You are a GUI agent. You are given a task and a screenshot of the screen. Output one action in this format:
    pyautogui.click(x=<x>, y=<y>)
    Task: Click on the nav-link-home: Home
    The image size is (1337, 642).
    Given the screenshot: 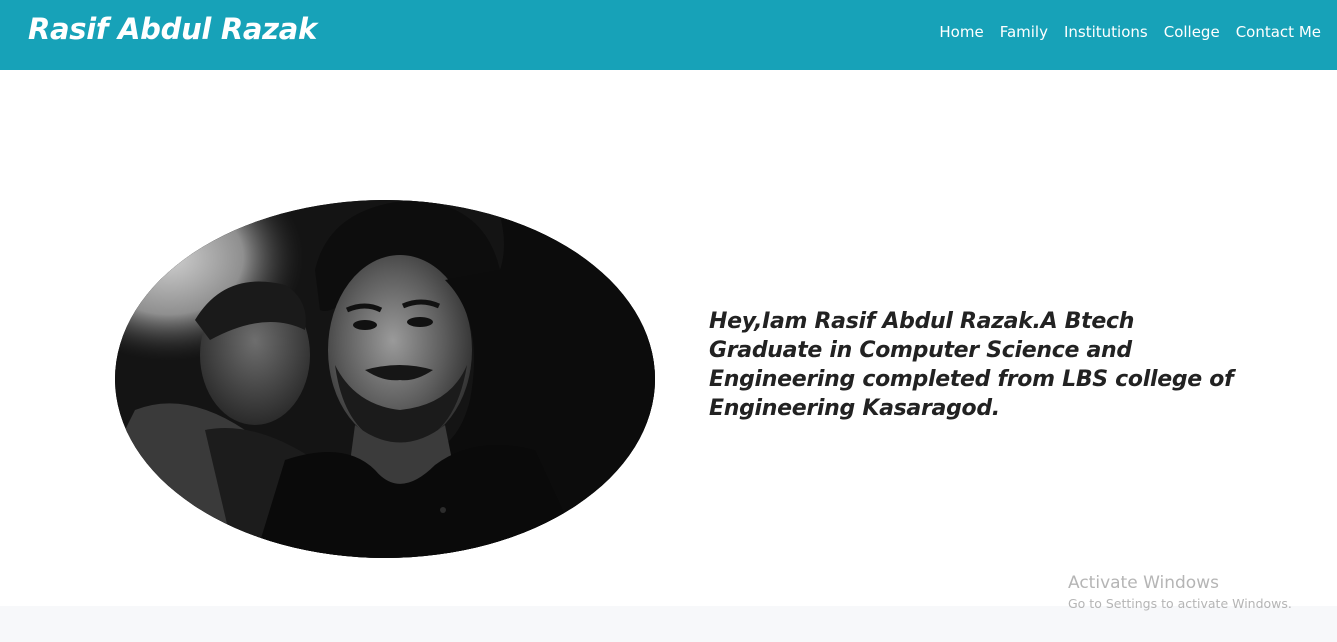 What is the action you would take?
    pyautogui.click(x=961, y=32)
    